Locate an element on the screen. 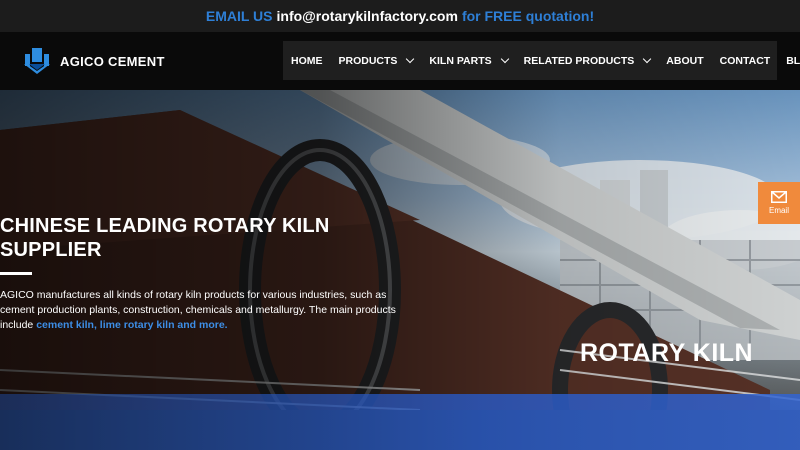  nav-related-products-label: RELATED PRODUCTS is located at coordinates (579, 60).